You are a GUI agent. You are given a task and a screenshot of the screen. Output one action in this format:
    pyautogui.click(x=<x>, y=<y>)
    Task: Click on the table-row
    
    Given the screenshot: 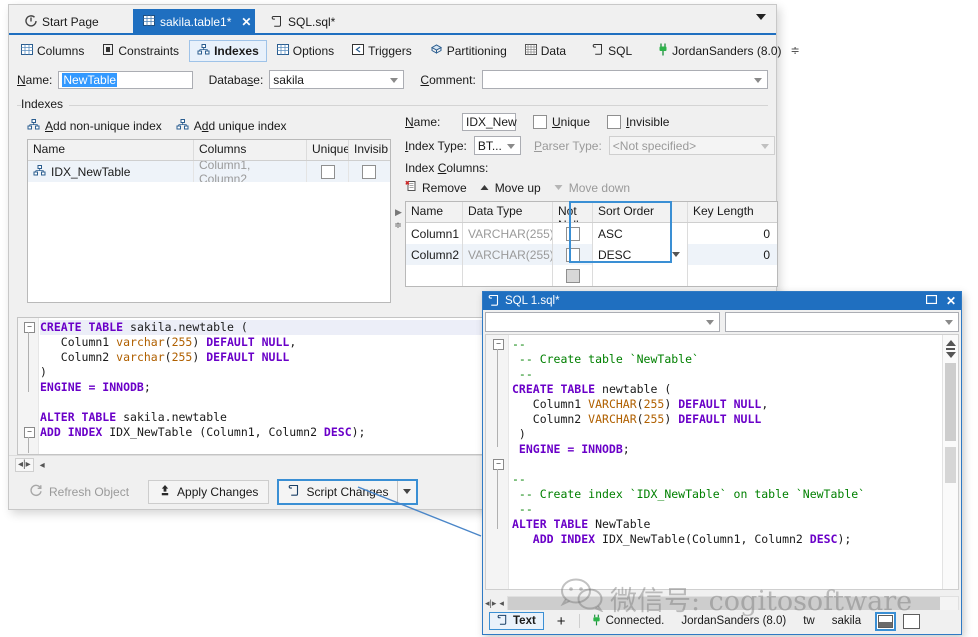 What is the action you would take?
    pyautogui.click(x=591, y=275)
    